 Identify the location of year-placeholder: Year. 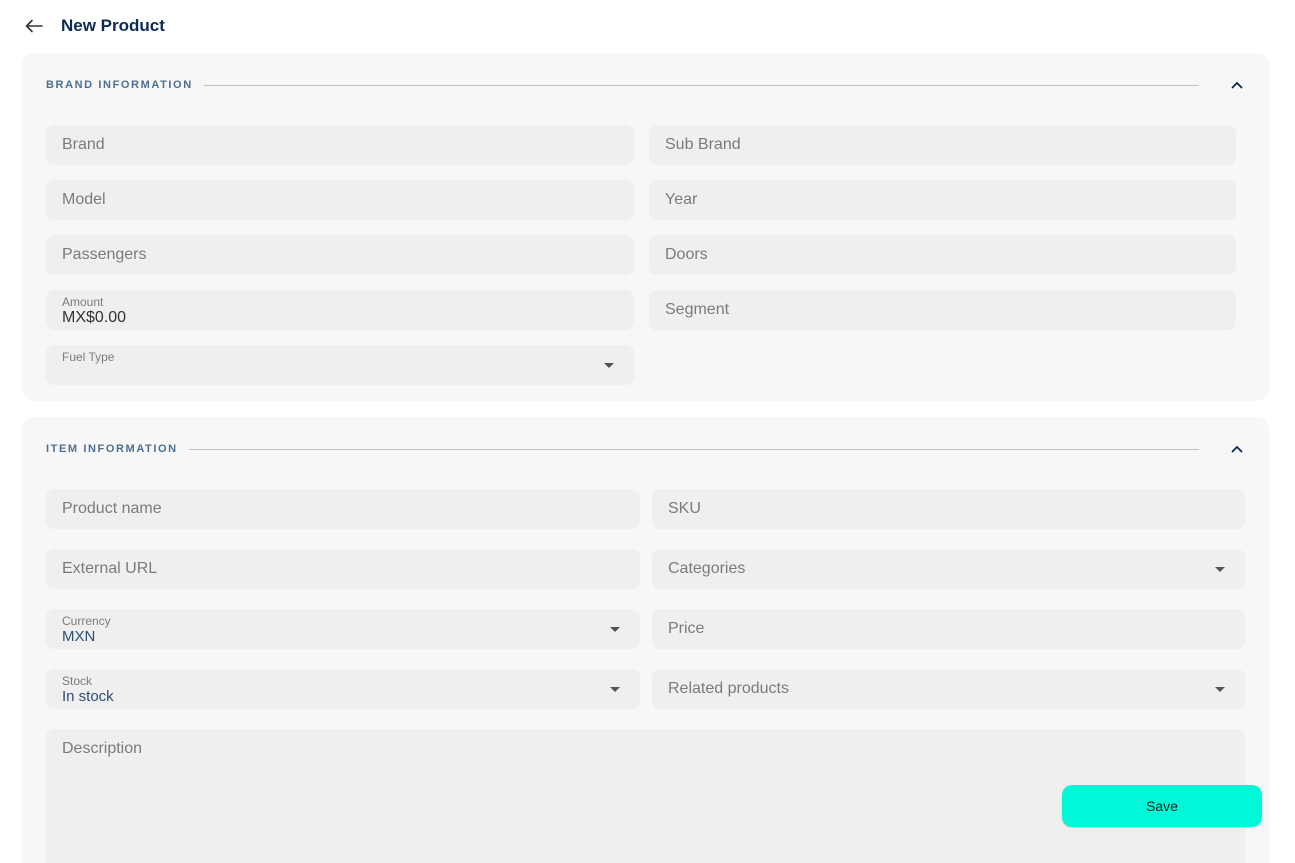
(681, 199).